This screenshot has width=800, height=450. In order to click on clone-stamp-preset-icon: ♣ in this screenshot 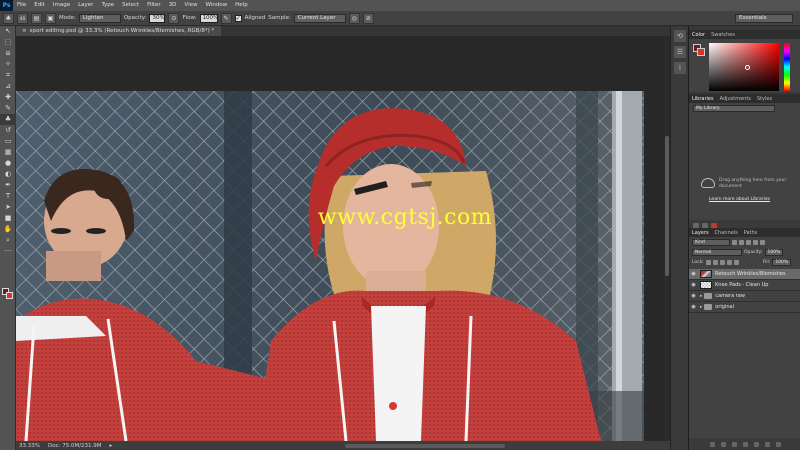, I will do `click(8, 18)`.